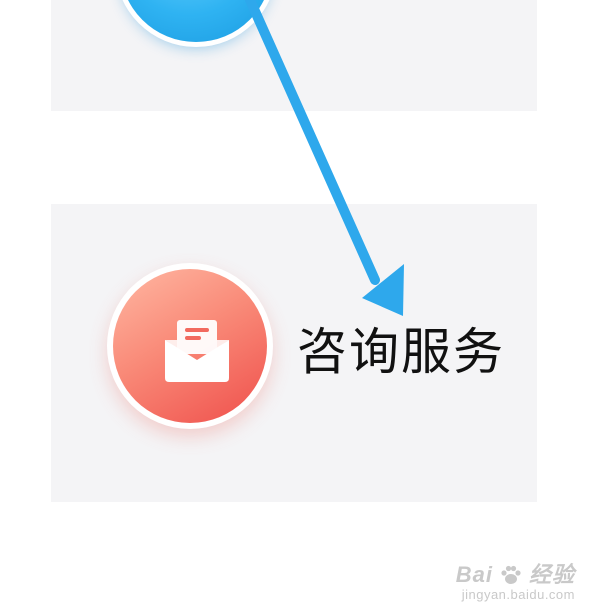 This screenshot has height=616, width=597. What do you see at coordinates (197, 351) in the screenshot?
I see `mail-envelope-icon` at bounding box center [197, 351].